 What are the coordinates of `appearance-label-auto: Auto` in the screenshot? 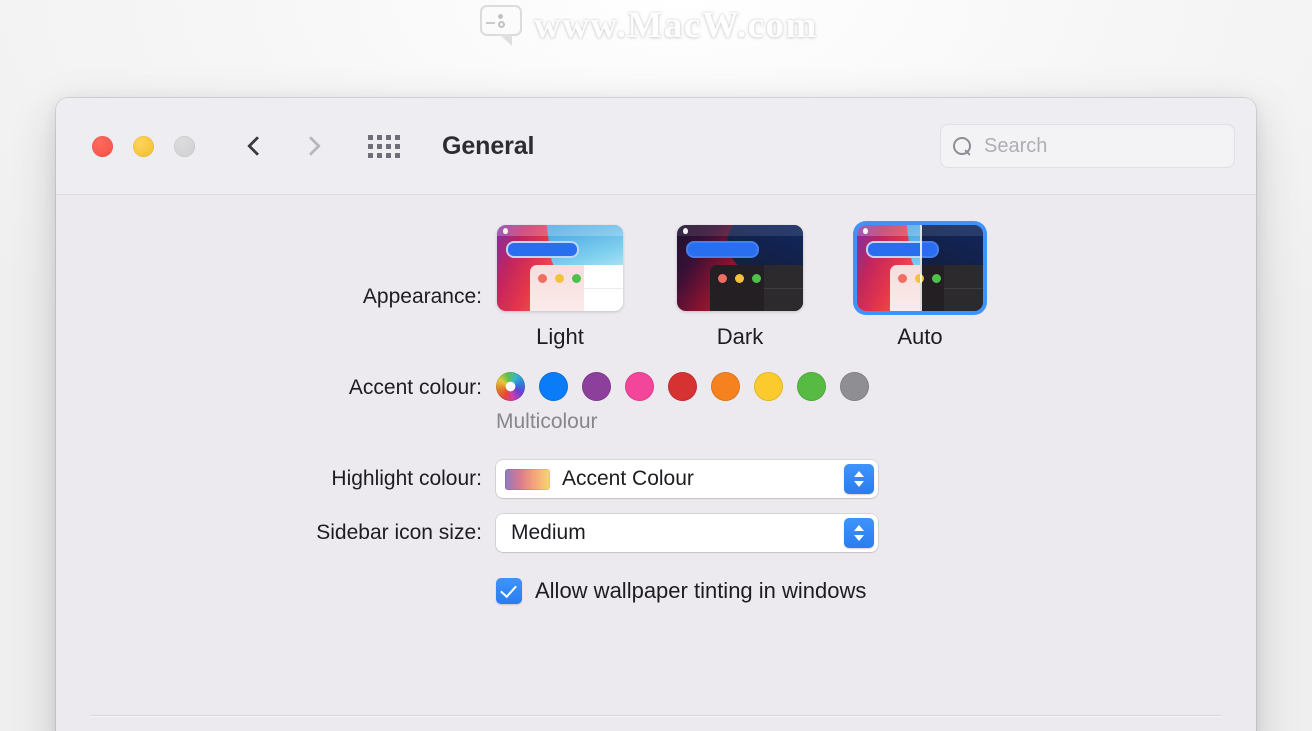 It's located at (920, 336).